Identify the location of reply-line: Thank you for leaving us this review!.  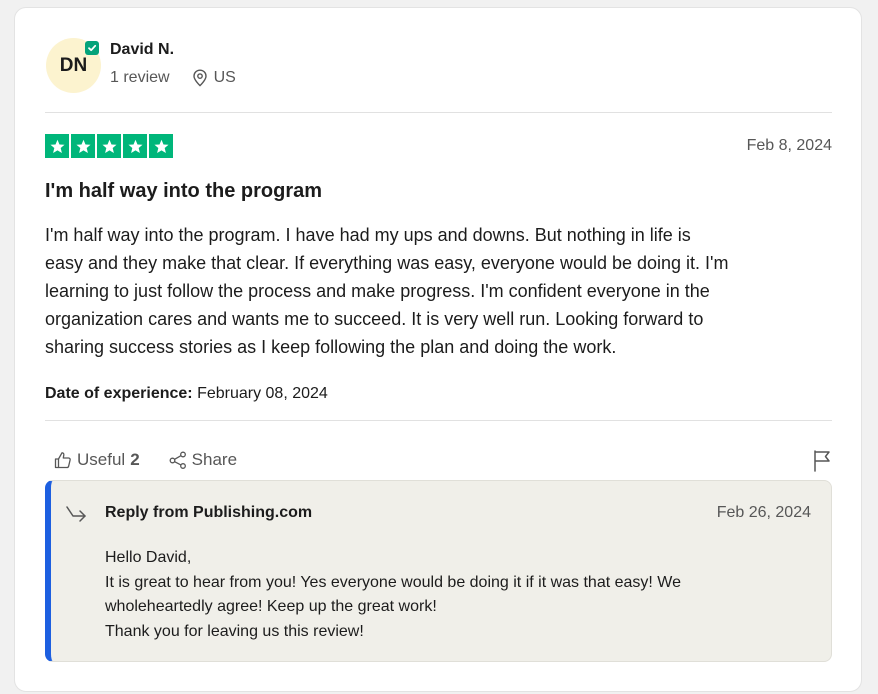
(234, 631).